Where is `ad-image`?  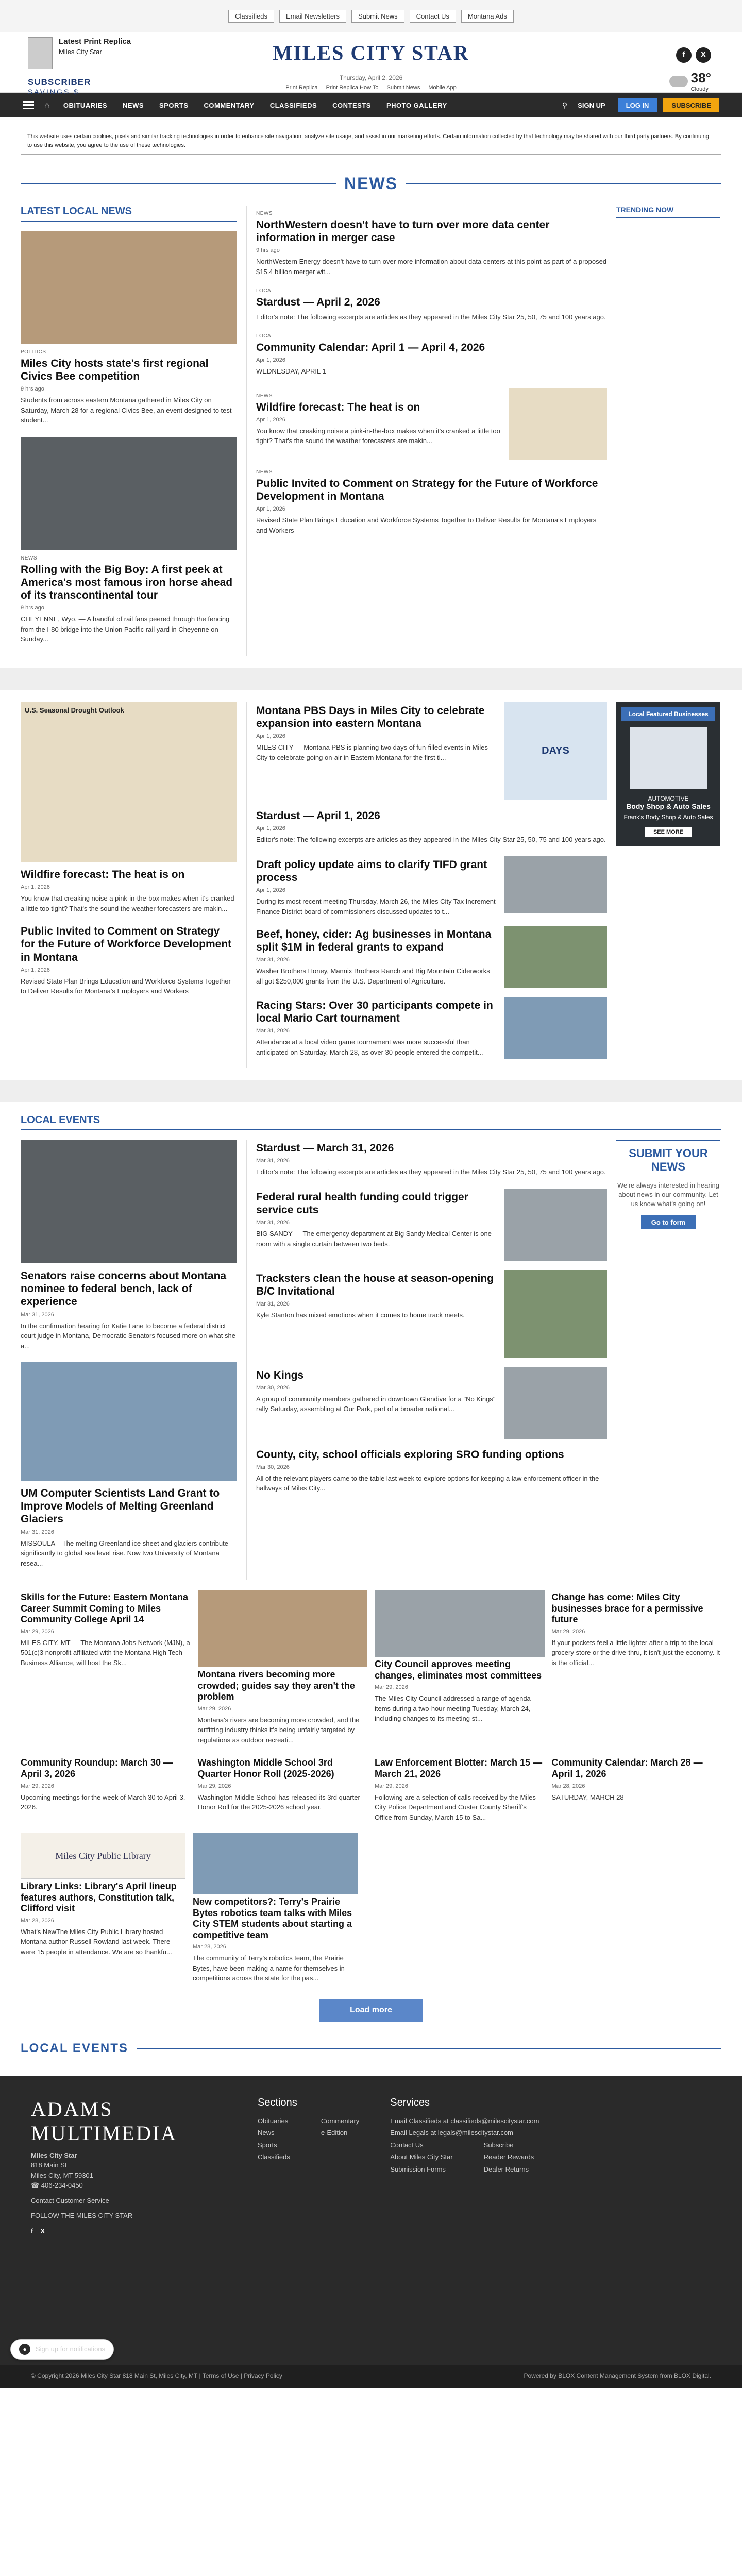
ad-image is located at coordinates (668, 757).